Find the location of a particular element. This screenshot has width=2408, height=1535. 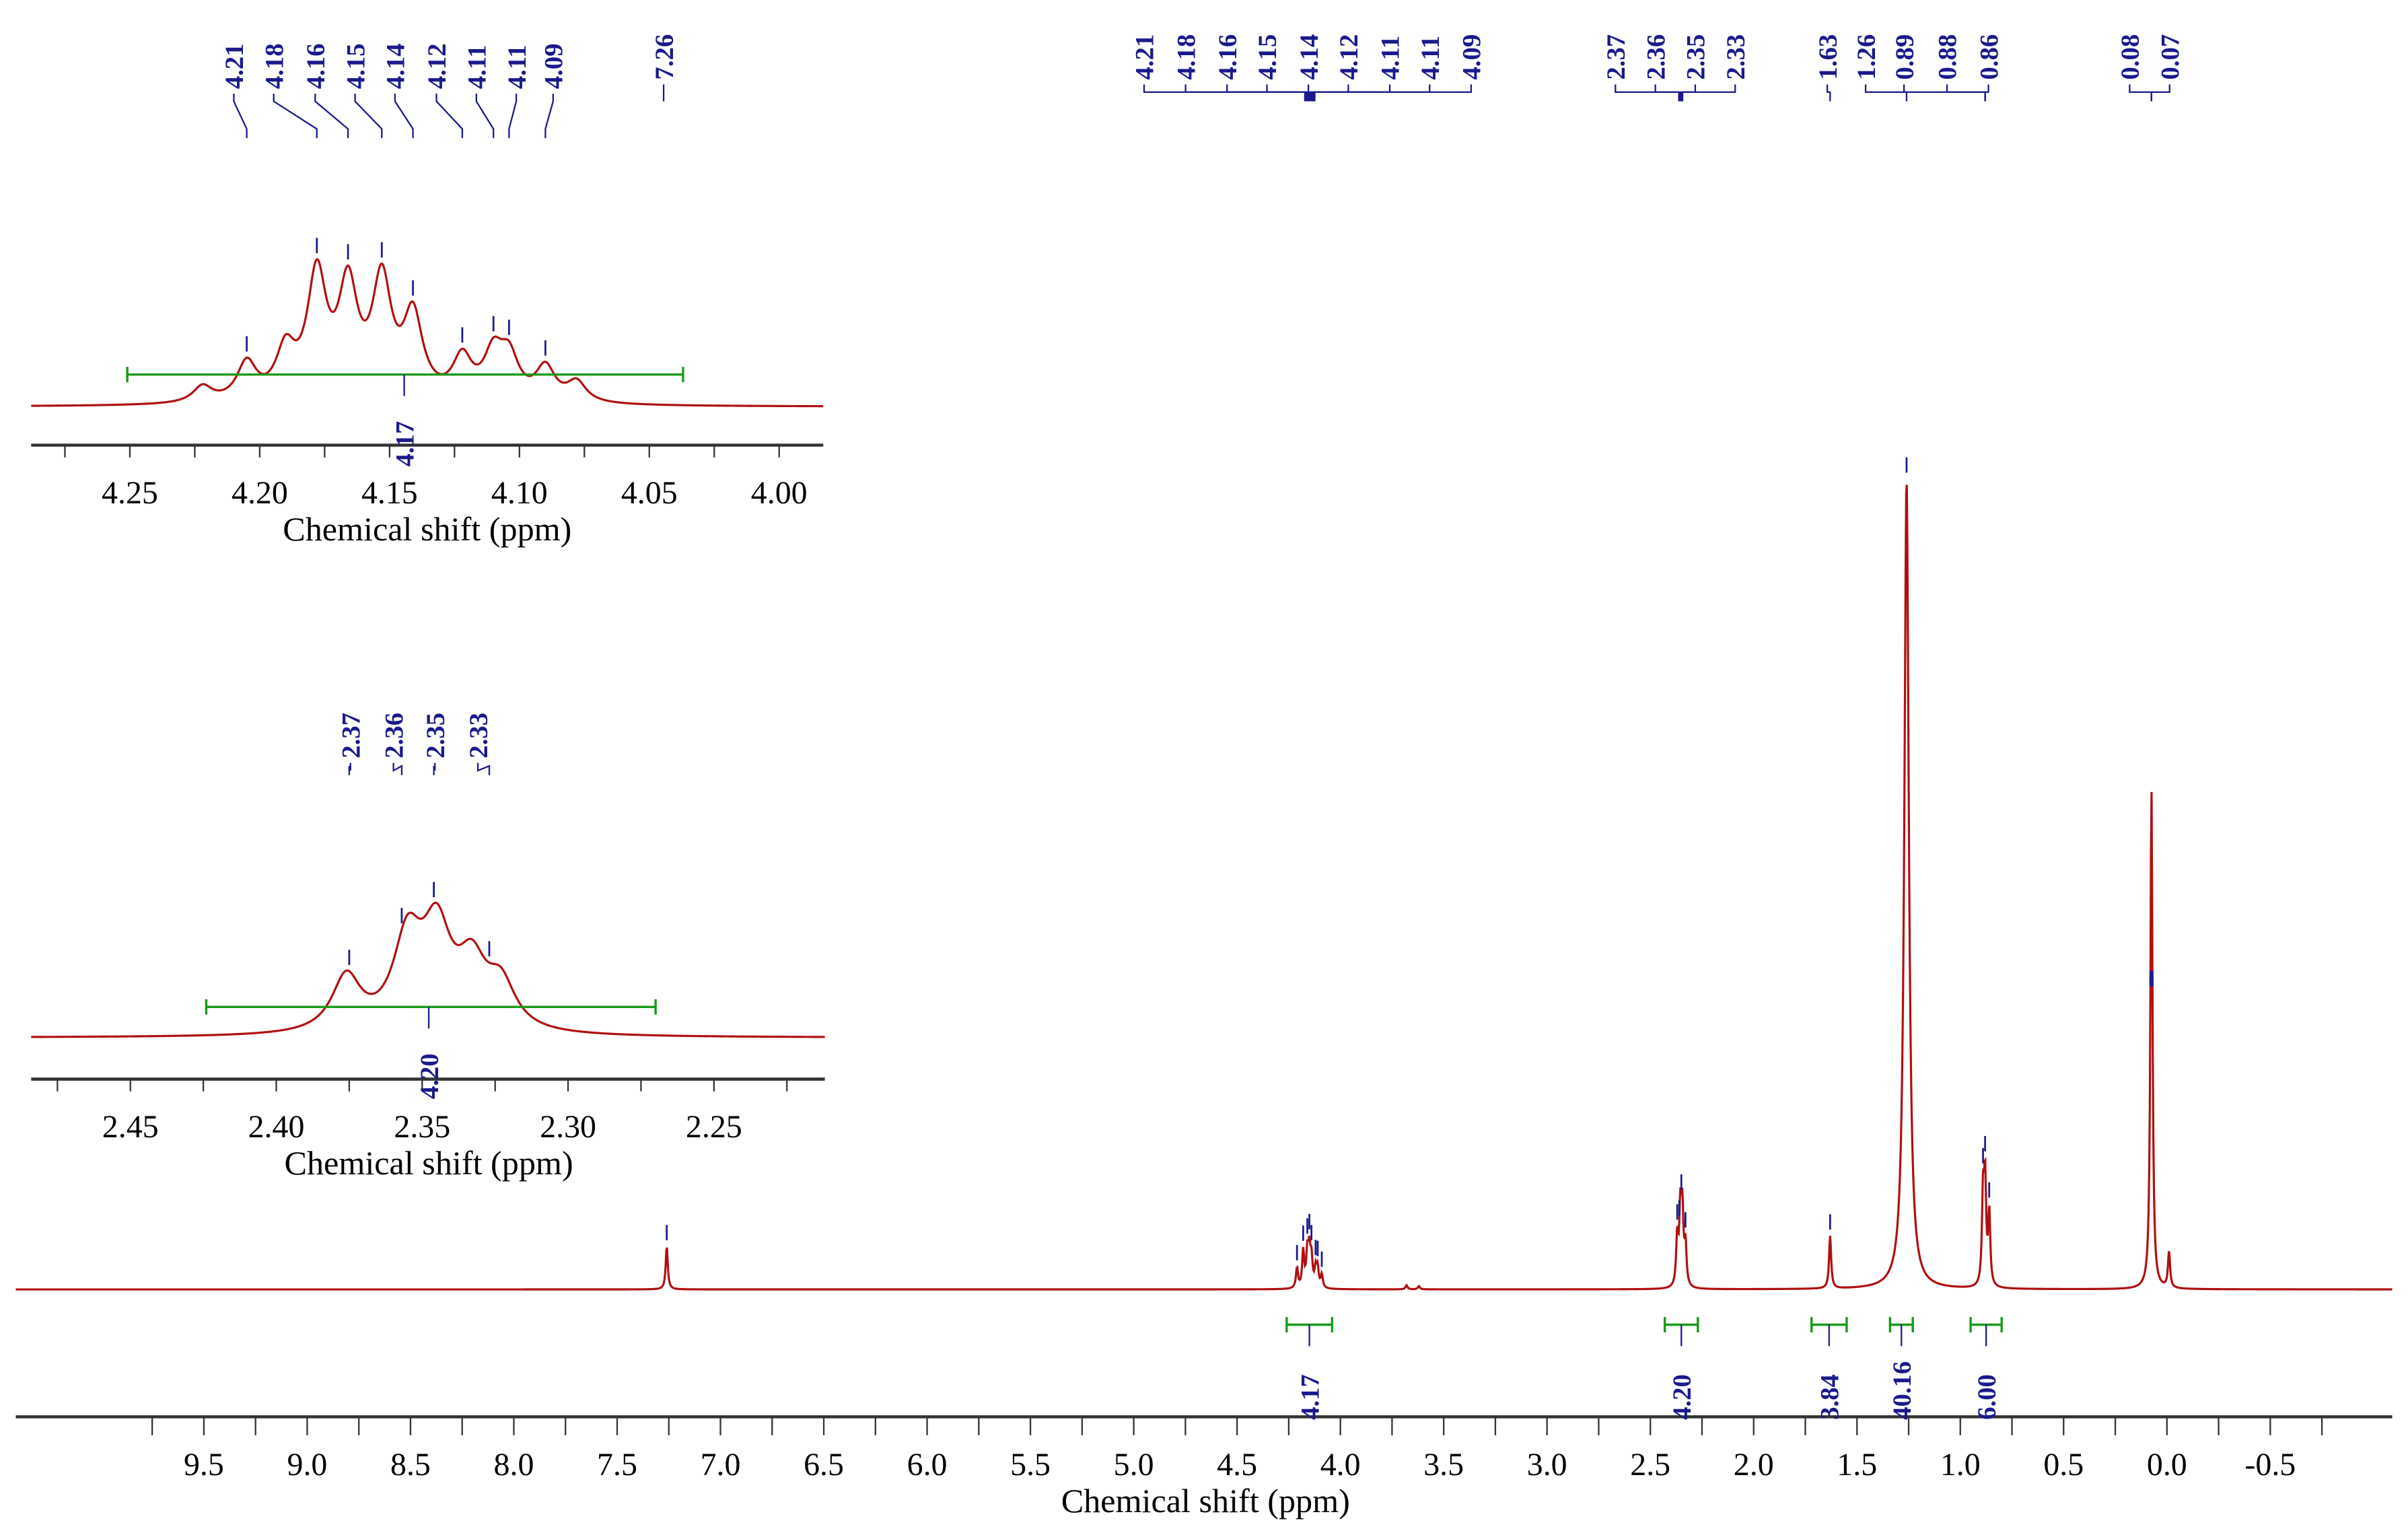

integral-value: 40.16 is located at coordinates (1902, 1390).